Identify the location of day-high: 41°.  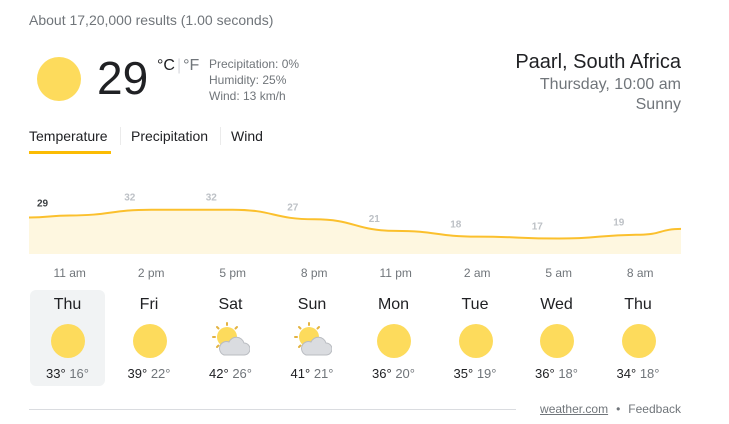
(300, 373).